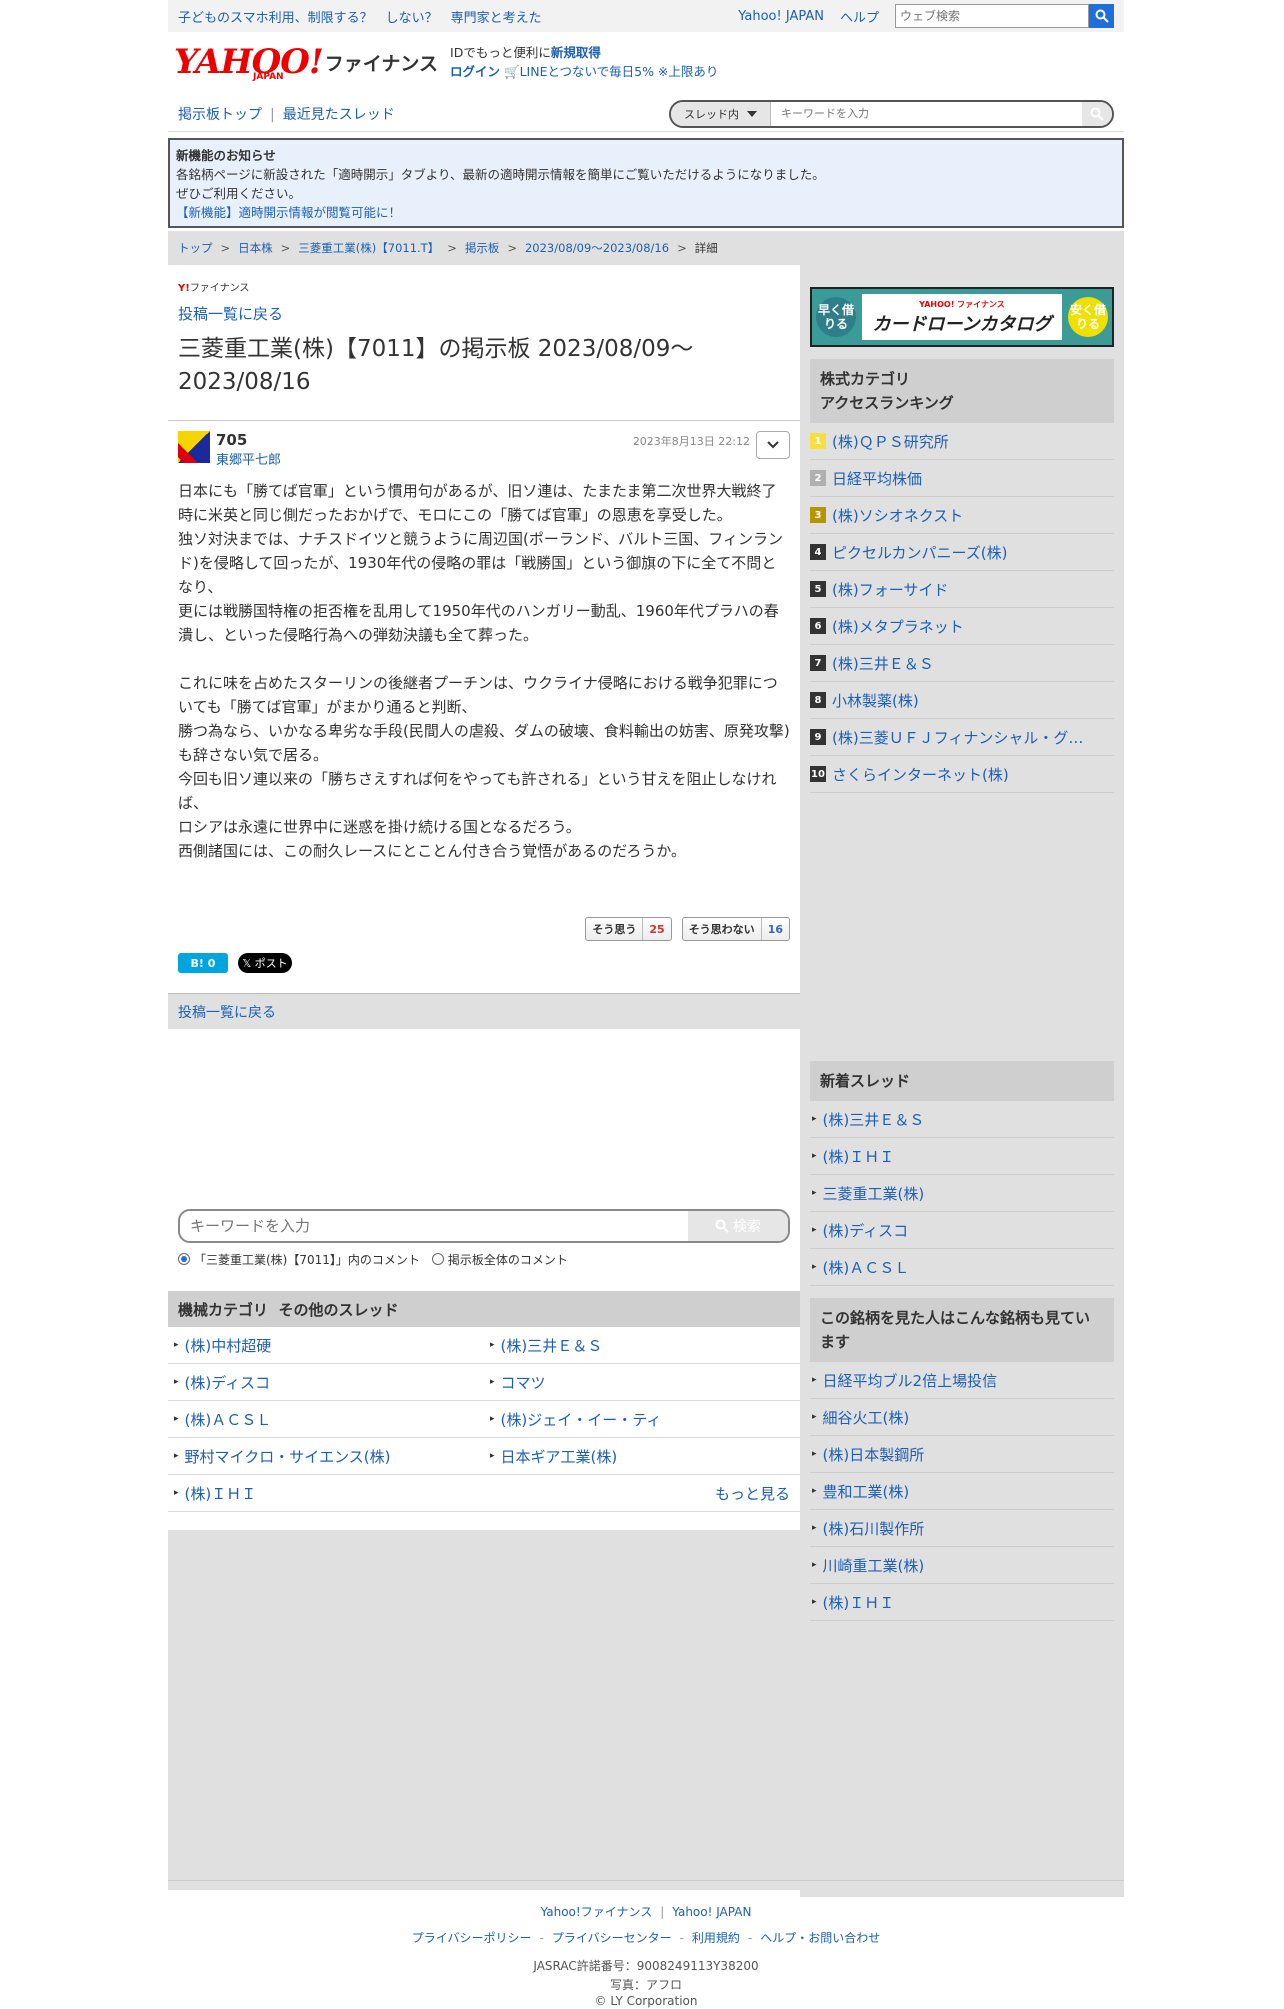  I want to click on list-item: ▸ (株)日本製鋼所, so click(962, 1454).